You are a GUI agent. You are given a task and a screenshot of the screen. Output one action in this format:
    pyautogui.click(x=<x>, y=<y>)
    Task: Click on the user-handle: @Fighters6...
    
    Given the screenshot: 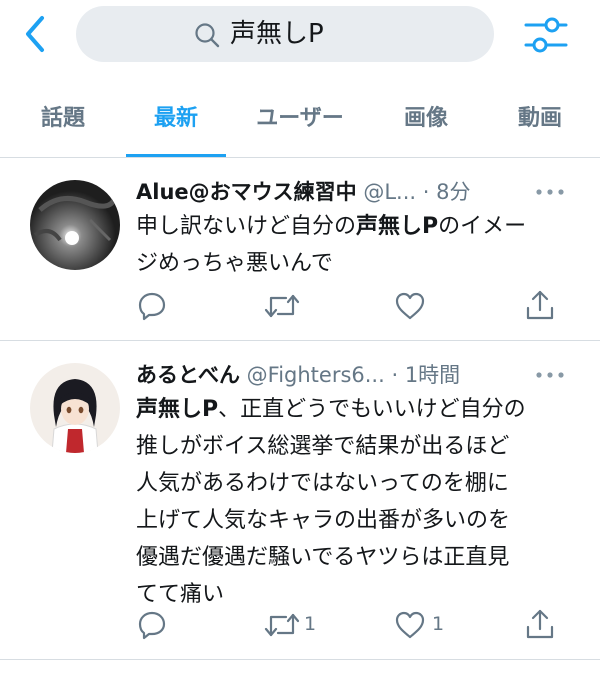 What is the action you would take?
    pyautogui.click(x=315, y=375)
    